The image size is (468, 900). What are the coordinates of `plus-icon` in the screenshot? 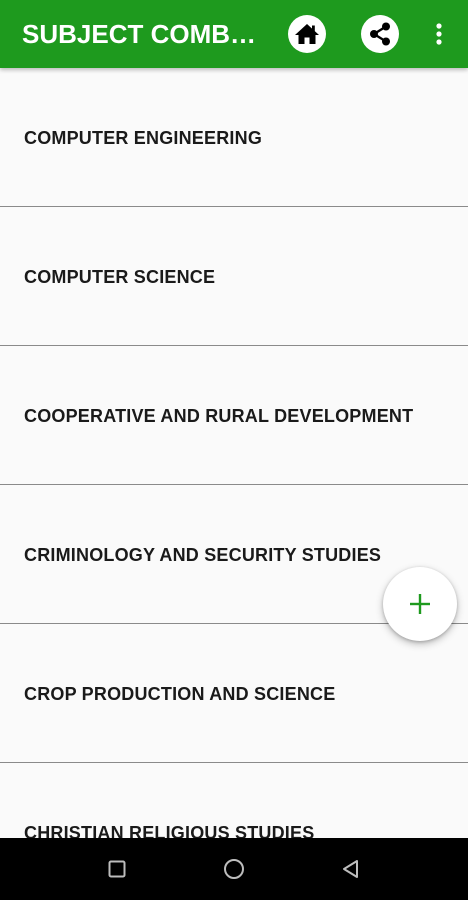 It's located at (420, 604).